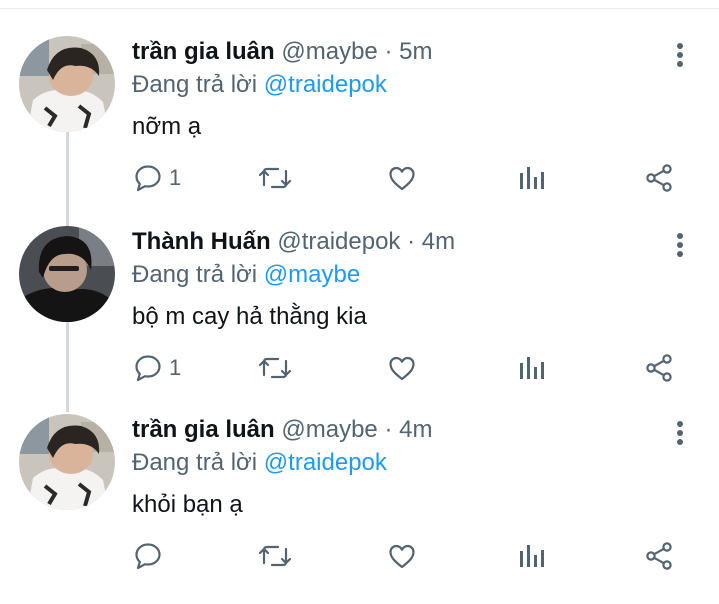  What do you see at coordinates (338, 241) in the screenshot?
I see `user-handle: @traidepok` at bounding box center [338, 241].